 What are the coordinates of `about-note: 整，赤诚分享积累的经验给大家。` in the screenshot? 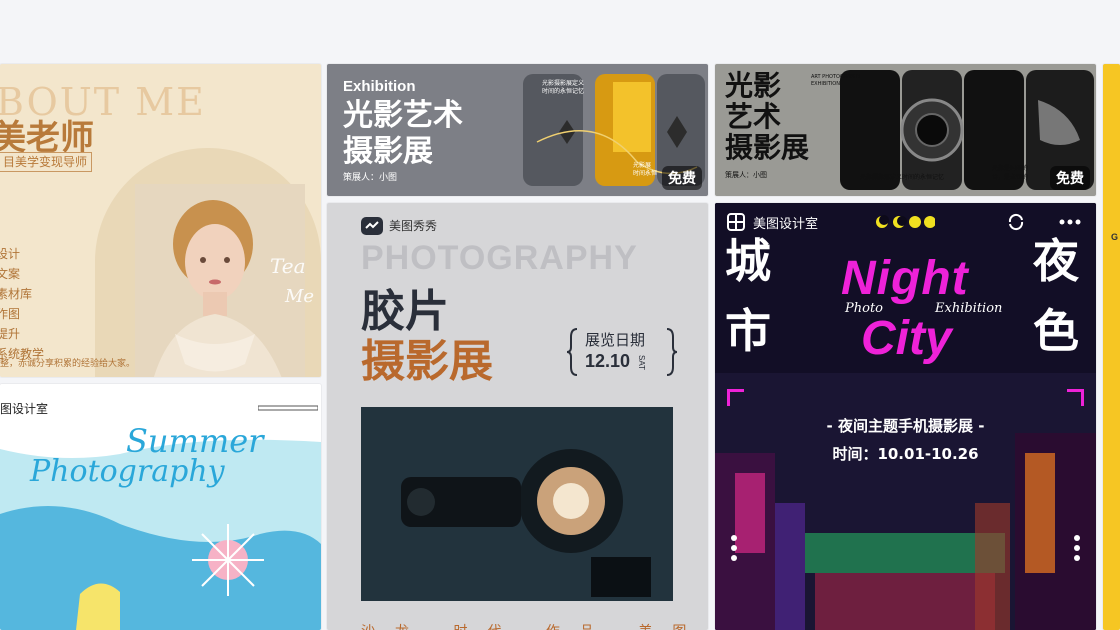 It's located at (68, 364).